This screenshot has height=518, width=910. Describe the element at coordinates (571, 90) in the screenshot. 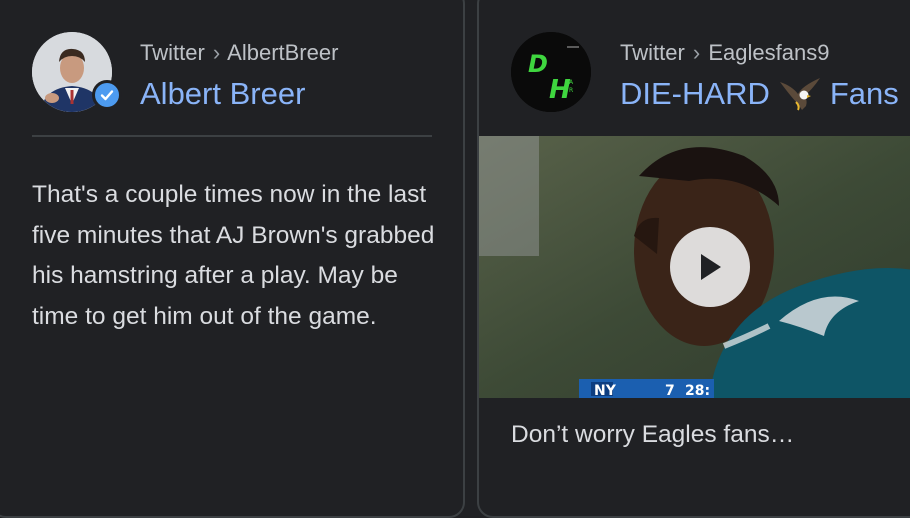

I see `svg-text: R` at that location.